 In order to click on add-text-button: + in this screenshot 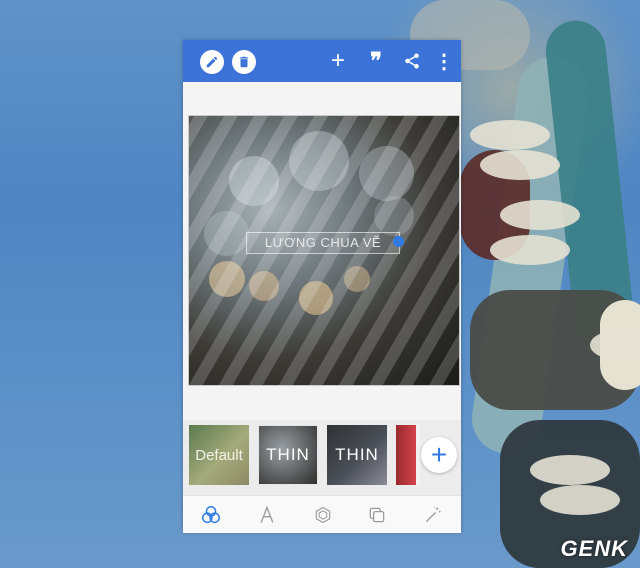, I will do `click(338, 60)`.